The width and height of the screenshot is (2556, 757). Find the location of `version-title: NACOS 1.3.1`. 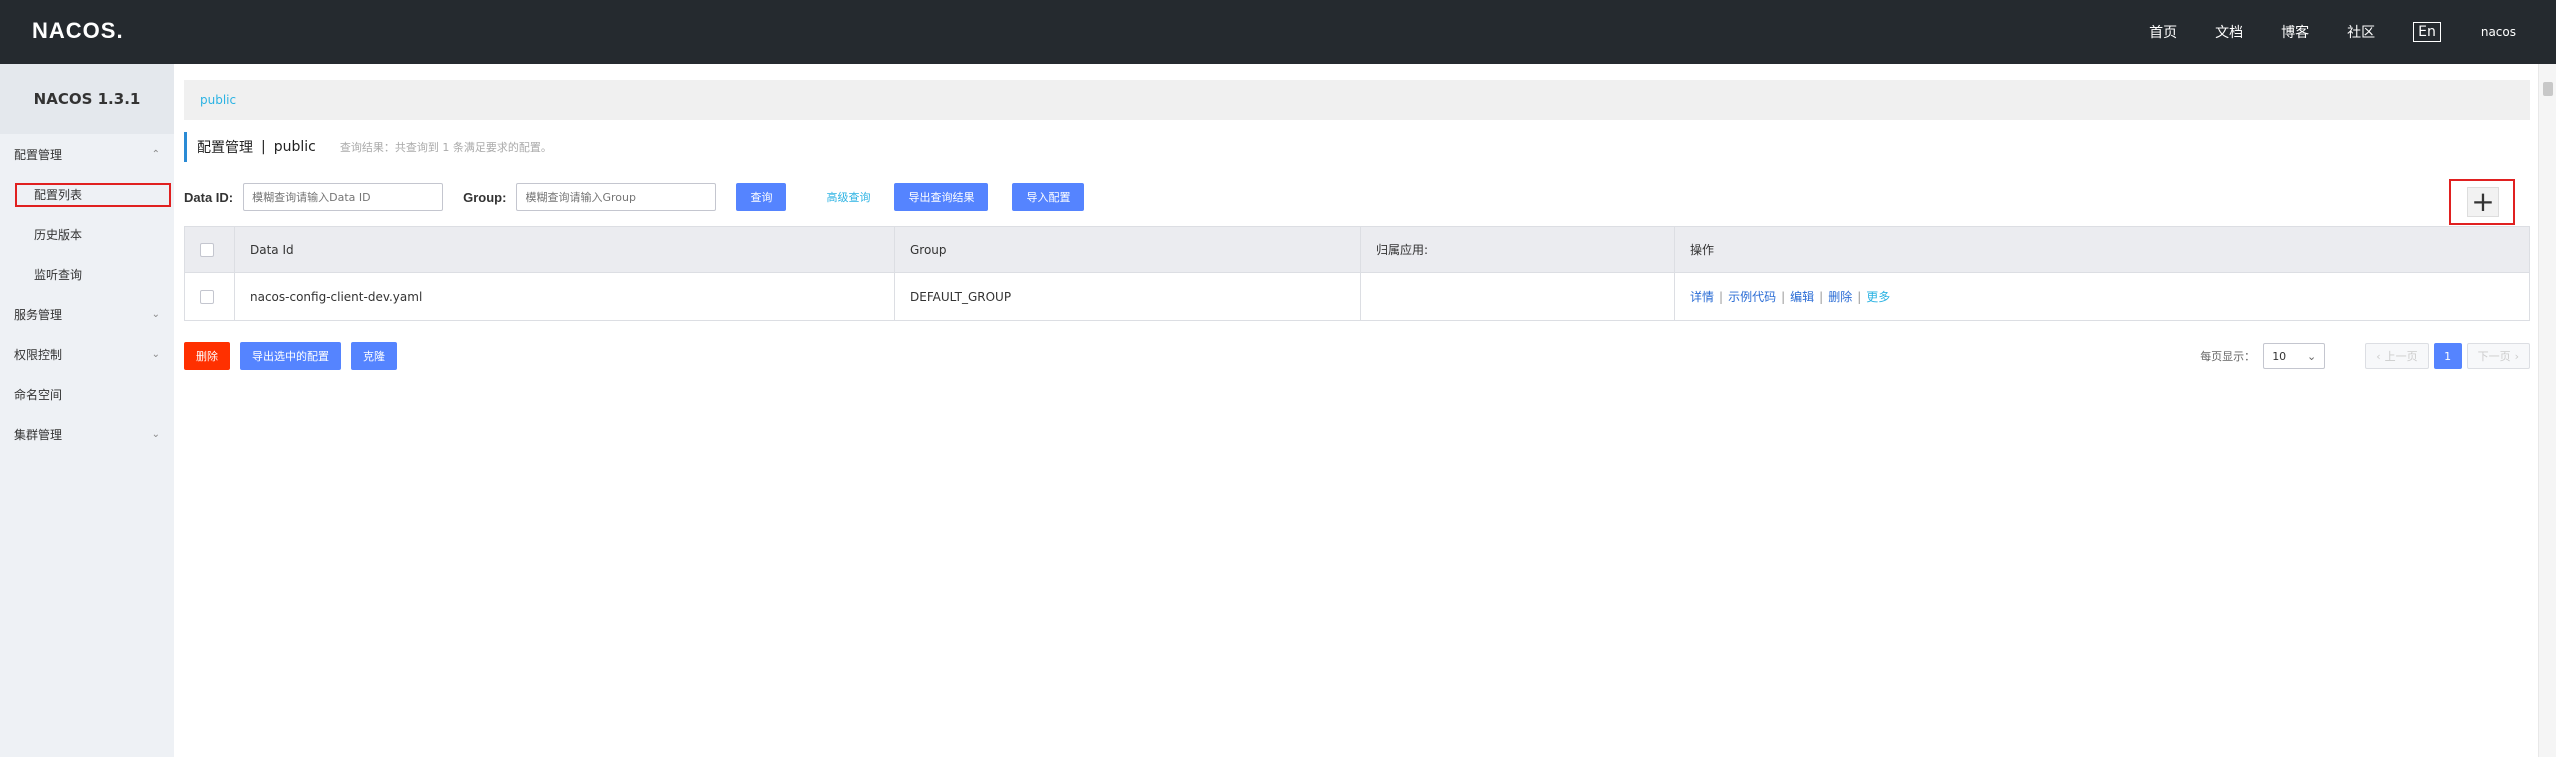

version-title: NACOS 1.3.1 is located at coordinates (87, 99).